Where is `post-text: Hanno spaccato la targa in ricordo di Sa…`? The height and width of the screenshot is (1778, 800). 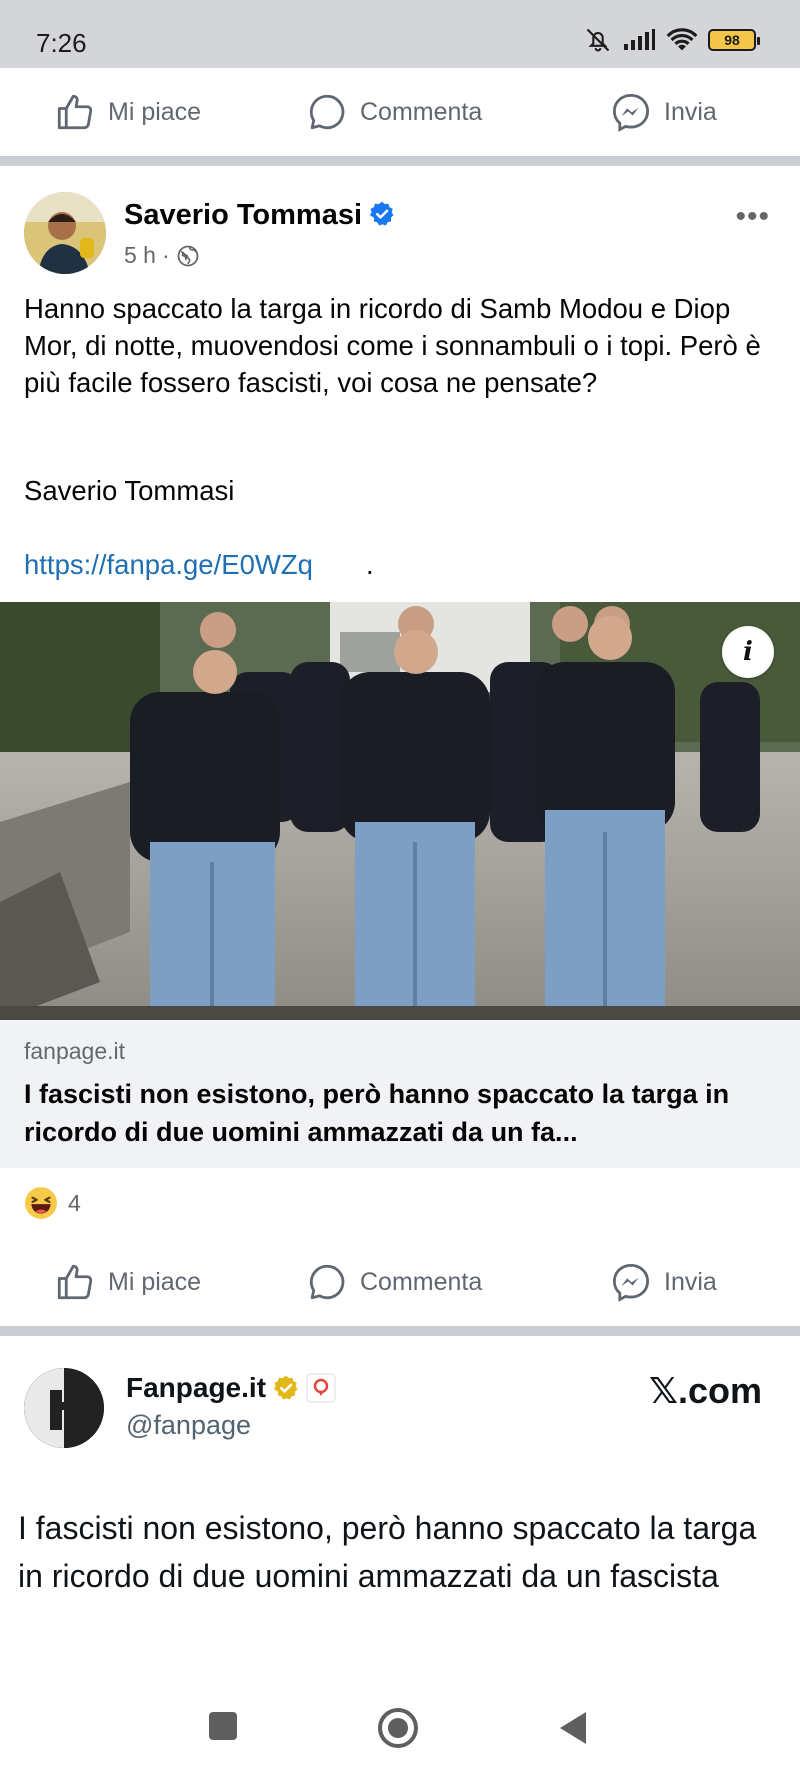 post-text: Hanno spaccato la targa in ricordo di Sa… is located at coordinates (392, 345).